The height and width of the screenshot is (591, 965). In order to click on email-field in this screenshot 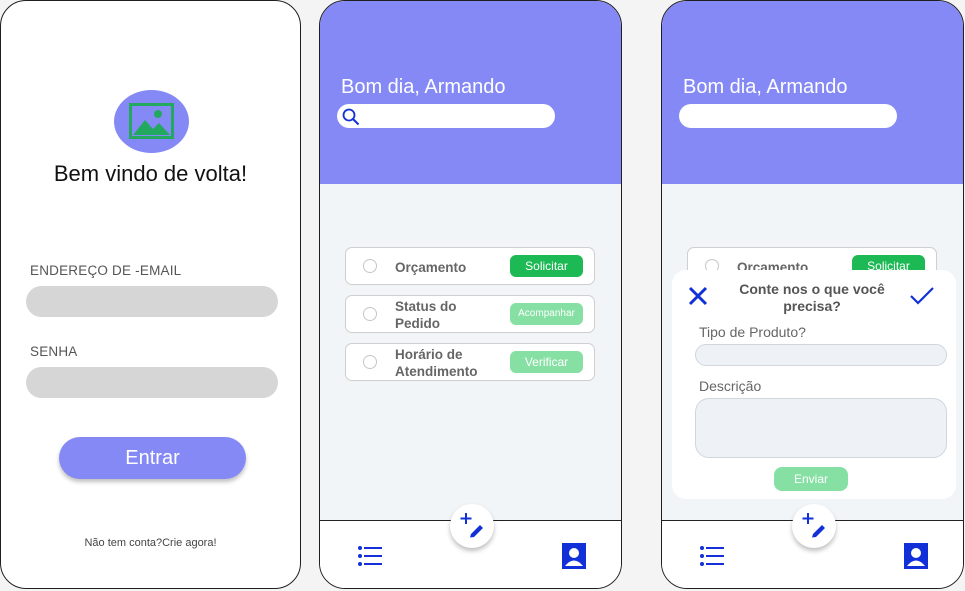, I will do `click(152, 301)`.